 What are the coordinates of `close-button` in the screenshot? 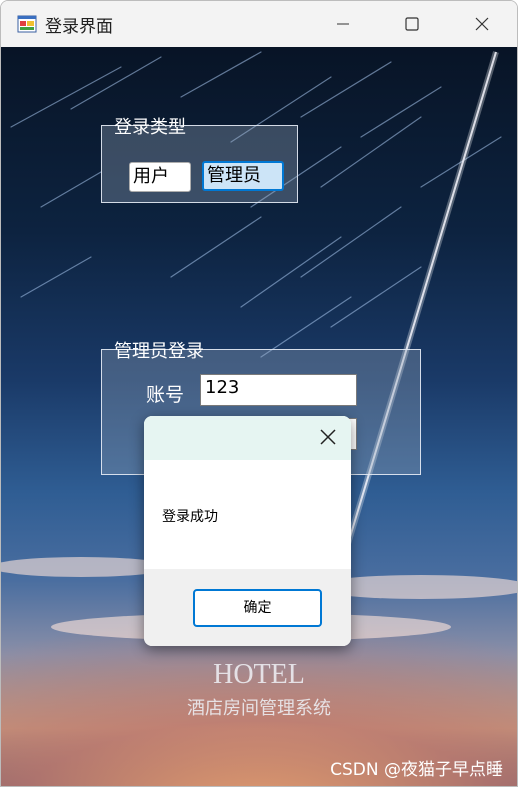 It's located at (482, 24).